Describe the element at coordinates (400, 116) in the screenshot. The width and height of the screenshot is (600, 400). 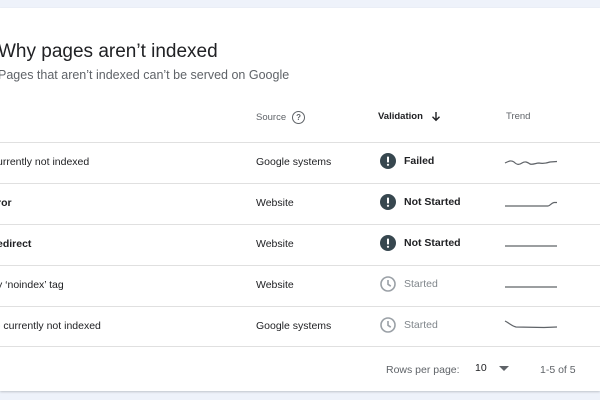
I see `header-validation-label: Validation` at that location.